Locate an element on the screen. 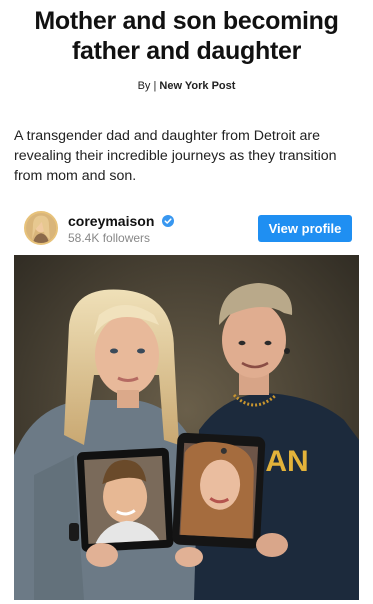  view-profile-button: View profile is located at coordinates (305, 228).